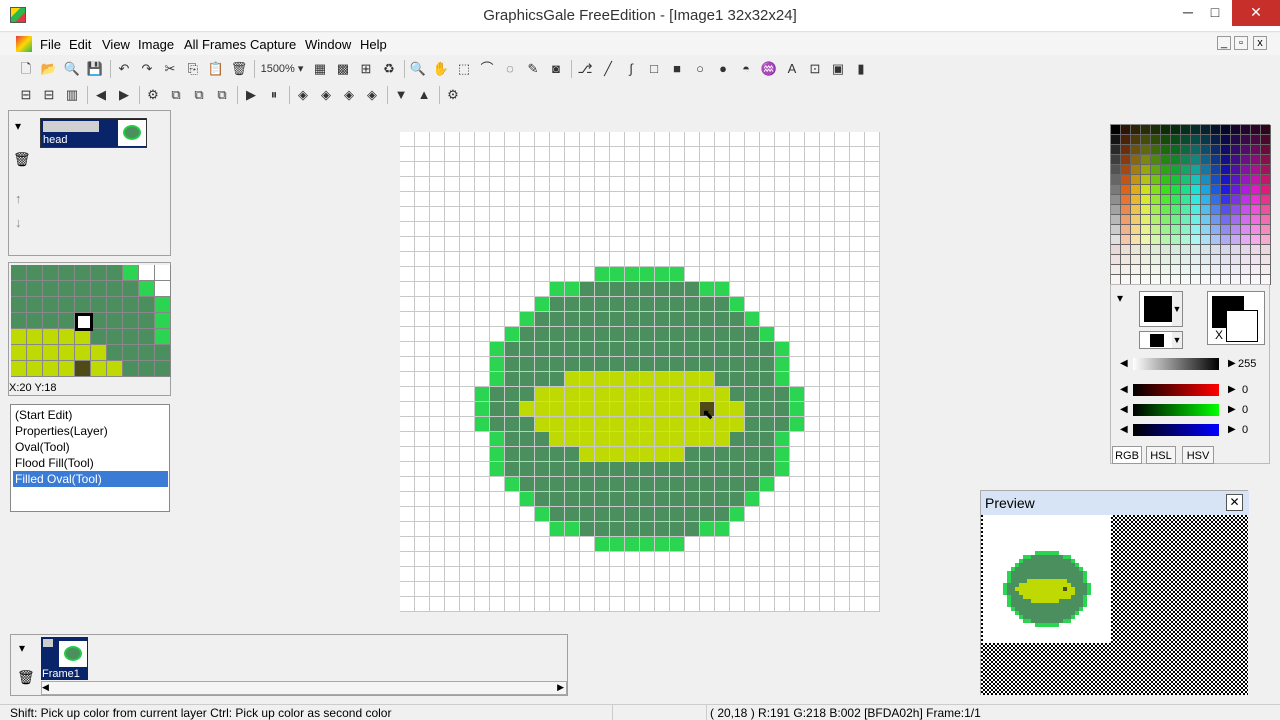 The image size is (1280, 720). Describe the element at coordinates (510, 69) in the screenshot. I see `magic-select-icon: ◌` at that location.